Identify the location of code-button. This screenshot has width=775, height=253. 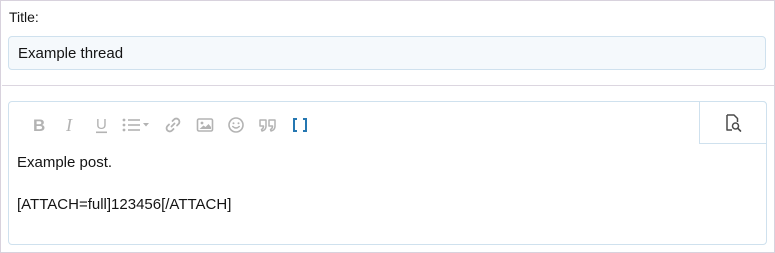
(300, 125).